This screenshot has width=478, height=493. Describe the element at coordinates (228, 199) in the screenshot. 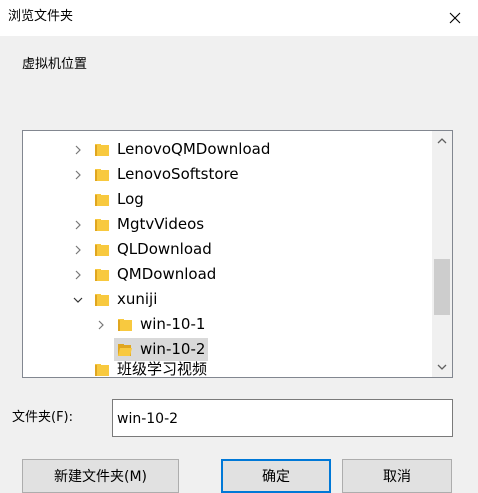

I see `tree-item: Log` at that location.